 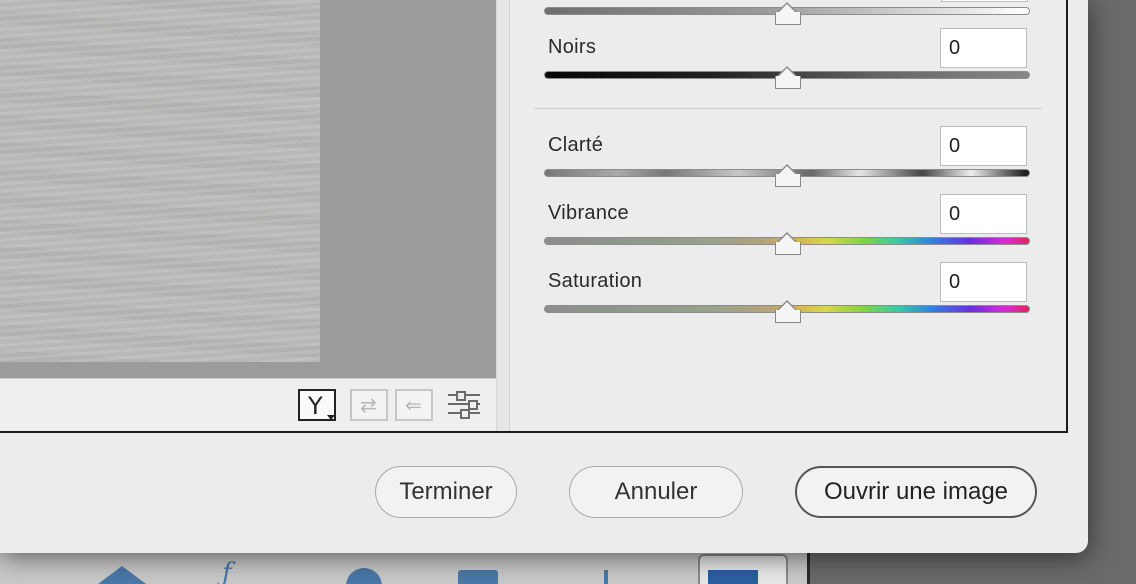 What do you see at coordinates (576, 145) in the screenshot?
I see `slider-label-clarte: Clarté` at bounding box center [576, 145].